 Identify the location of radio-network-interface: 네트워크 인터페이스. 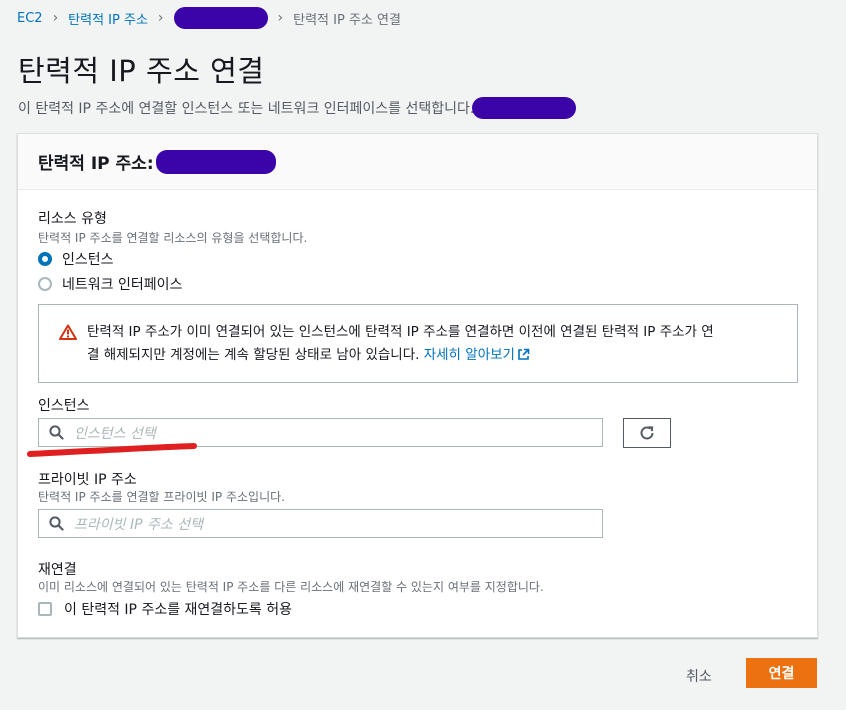
(110, 284).